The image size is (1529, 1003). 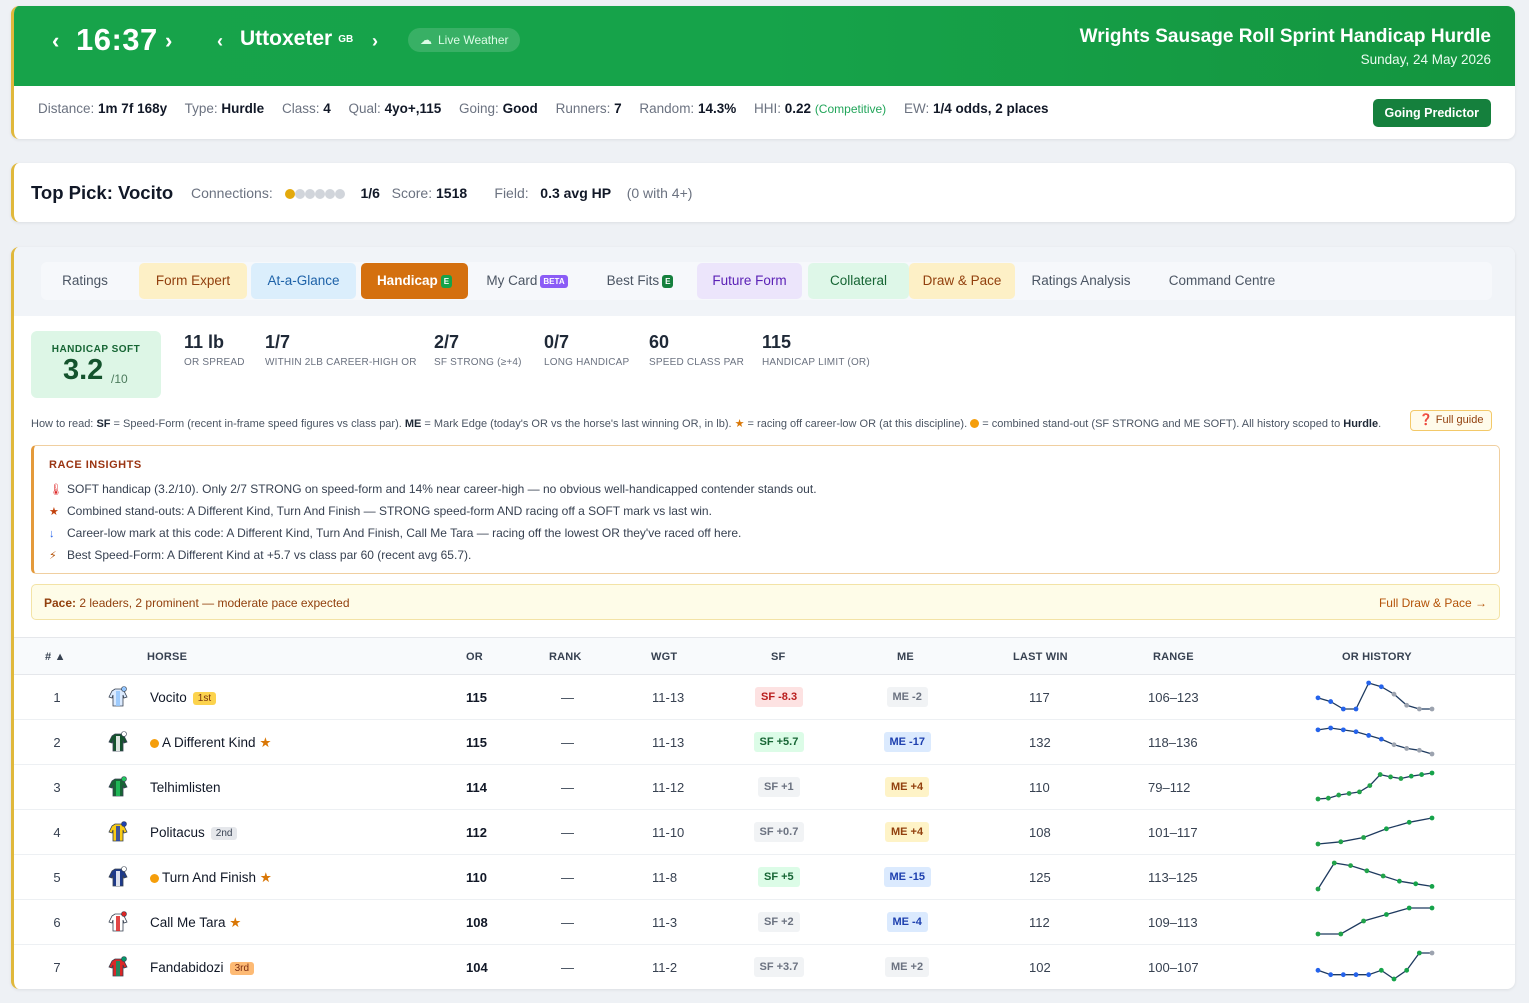 What do you see at coordinates (567, 922) in the screenshot?
I see `rank-value: —` at bounding box center [567, 922].